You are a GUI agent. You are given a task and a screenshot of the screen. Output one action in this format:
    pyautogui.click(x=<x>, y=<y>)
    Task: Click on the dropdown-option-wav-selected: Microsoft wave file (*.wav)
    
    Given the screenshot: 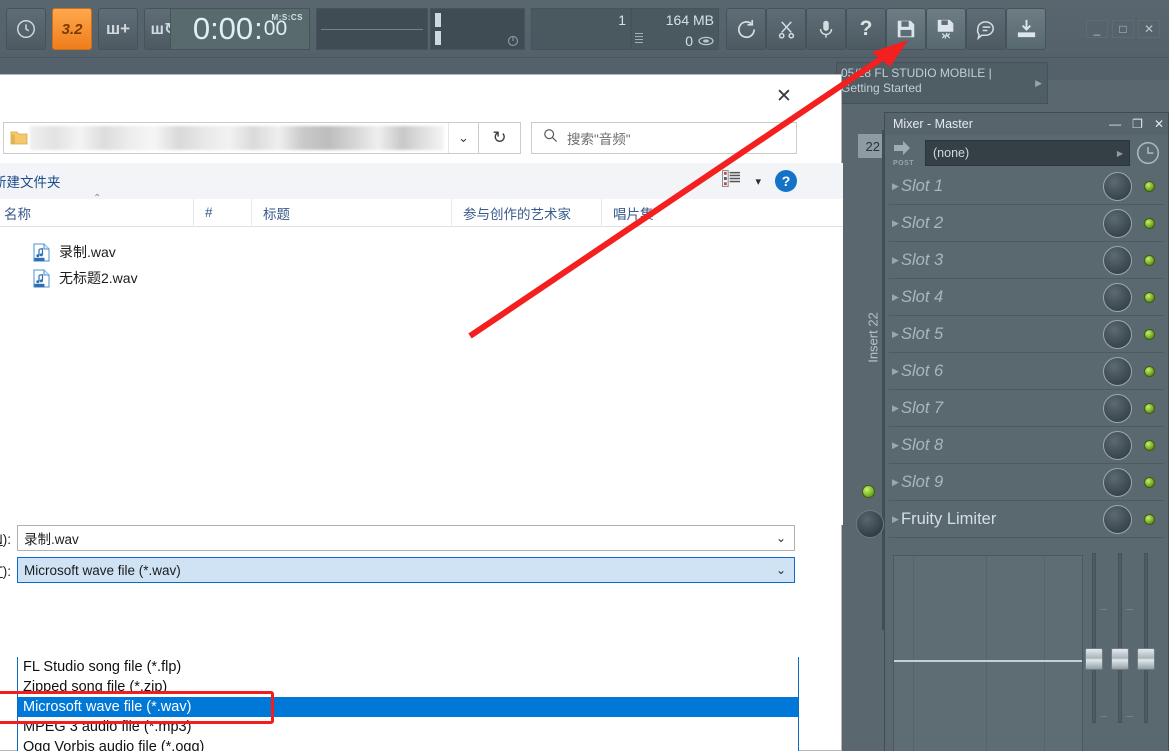 What is the action you would take?
    pyautogui.click(x=408, y=707)
    